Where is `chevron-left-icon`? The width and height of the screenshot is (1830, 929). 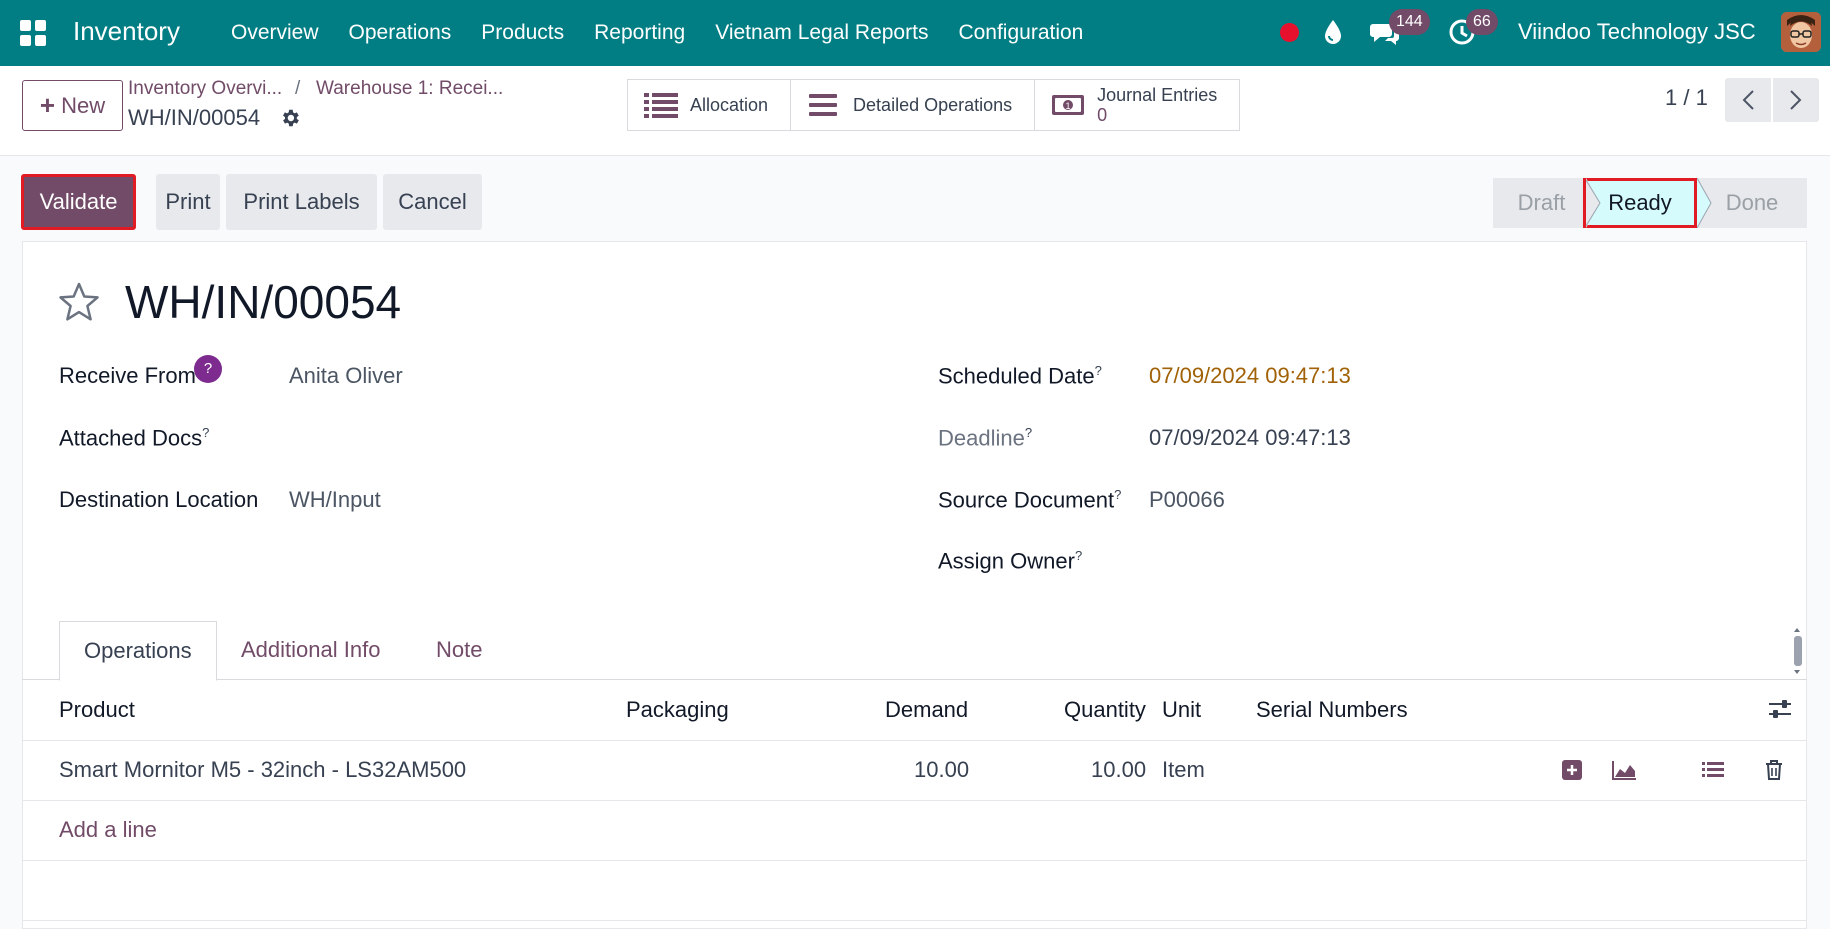 chevron-left-icon is located at coordinates (1748, 100).